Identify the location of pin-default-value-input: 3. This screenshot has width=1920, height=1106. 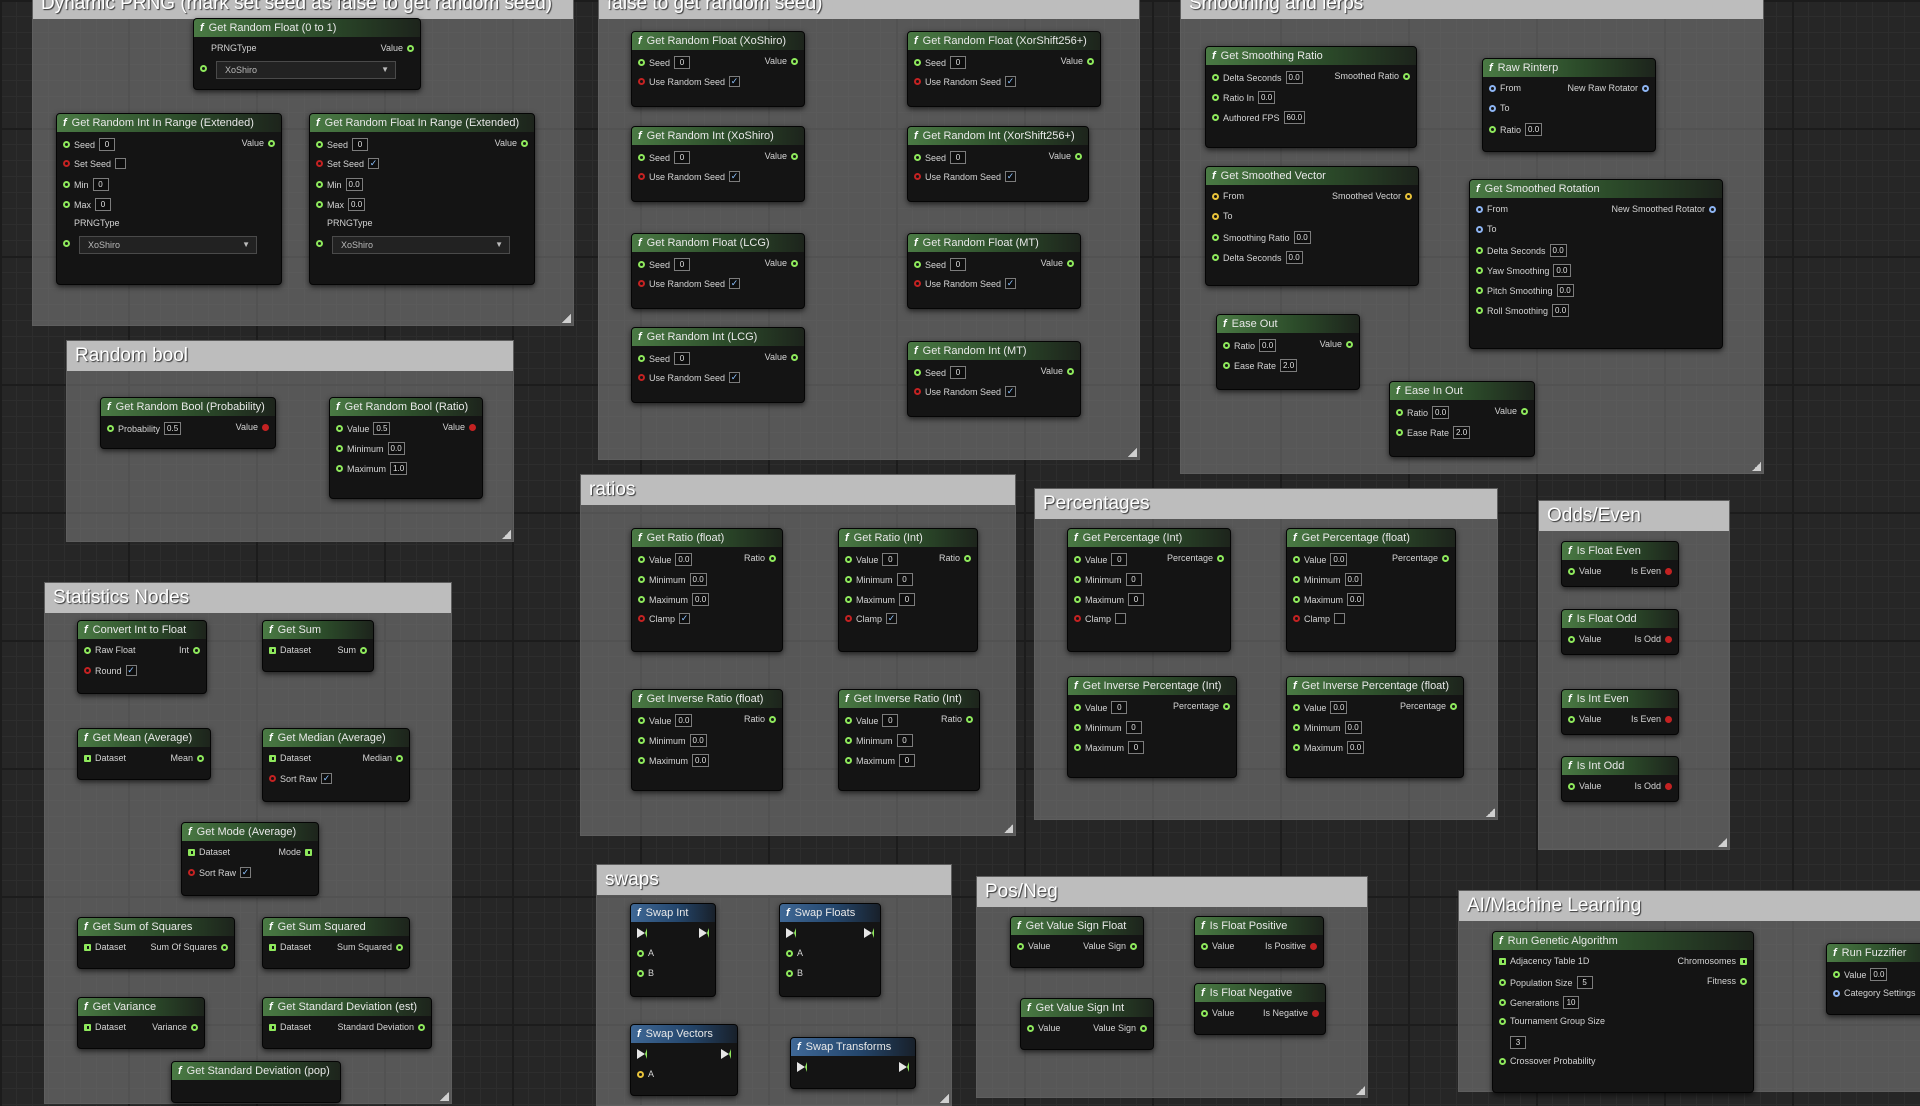
(1518, 1042).